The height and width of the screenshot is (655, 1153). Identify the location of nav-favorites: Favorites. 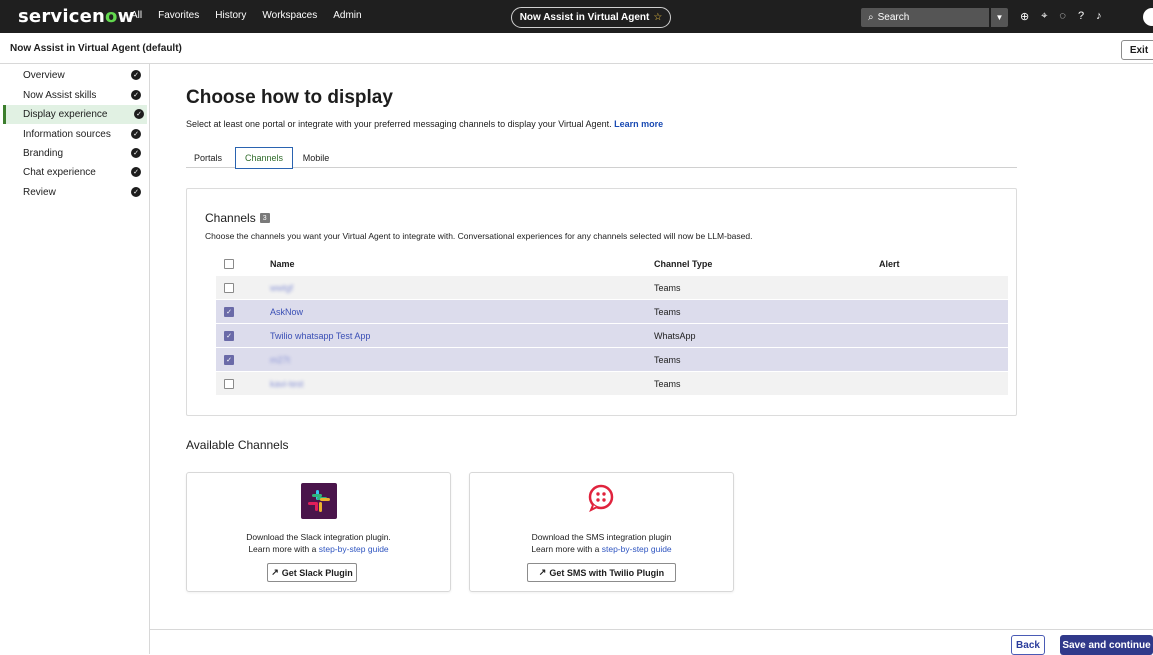
(178, 15).